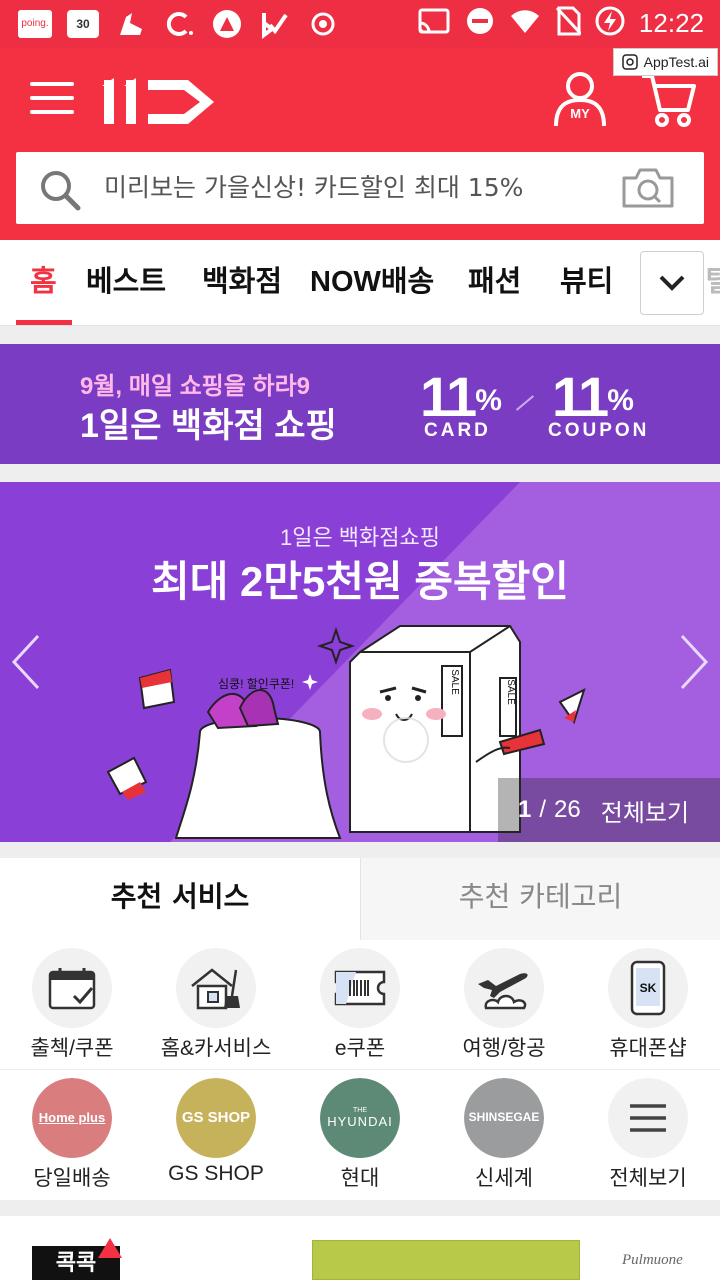 This screenshot has width=720, height=1280. I want to click on status-bar: poing. 30 12:22, so click(360, 24).